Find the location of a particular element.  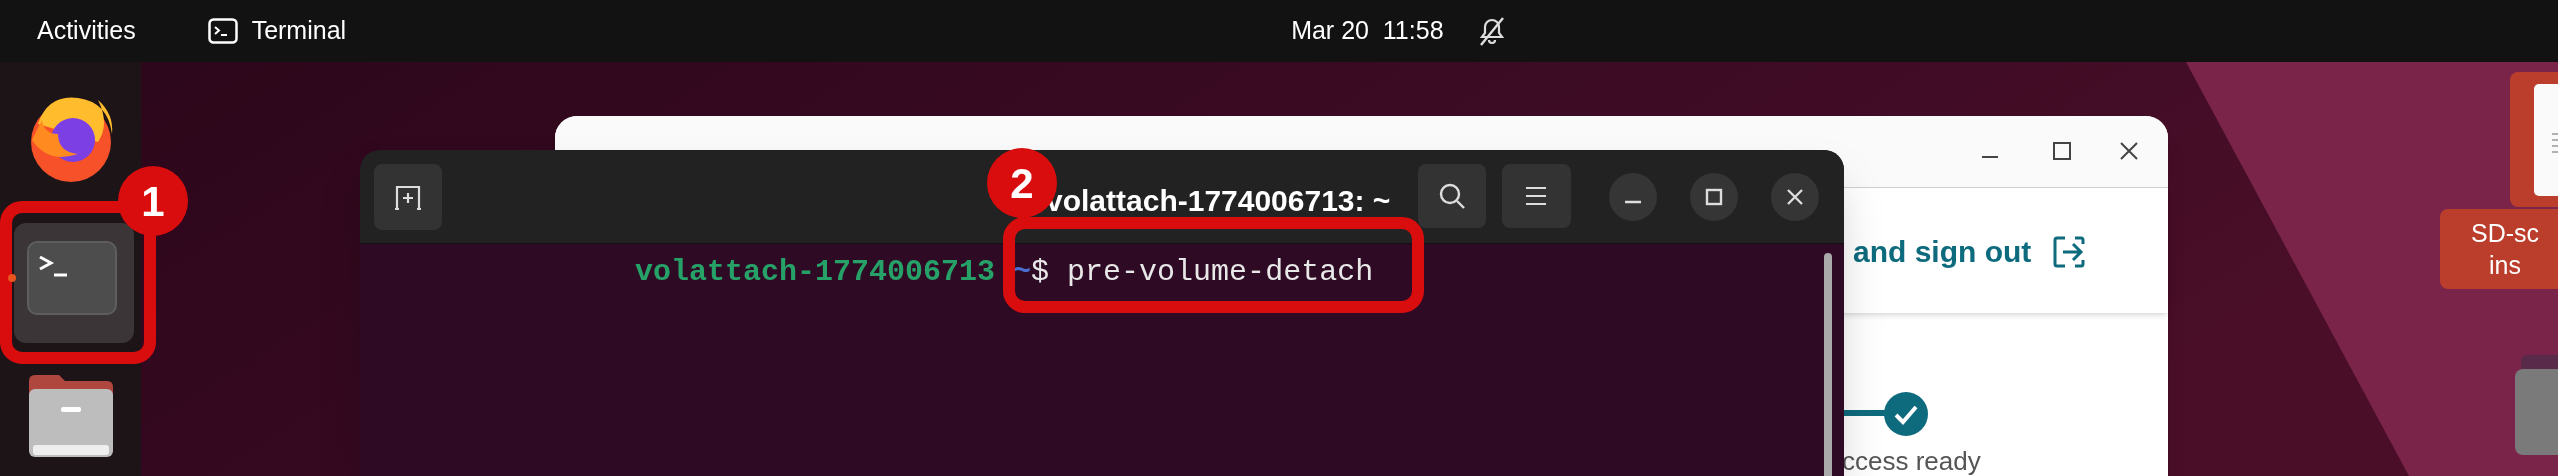

prompt-symbol: $ is located at coordinates (1040, 272).